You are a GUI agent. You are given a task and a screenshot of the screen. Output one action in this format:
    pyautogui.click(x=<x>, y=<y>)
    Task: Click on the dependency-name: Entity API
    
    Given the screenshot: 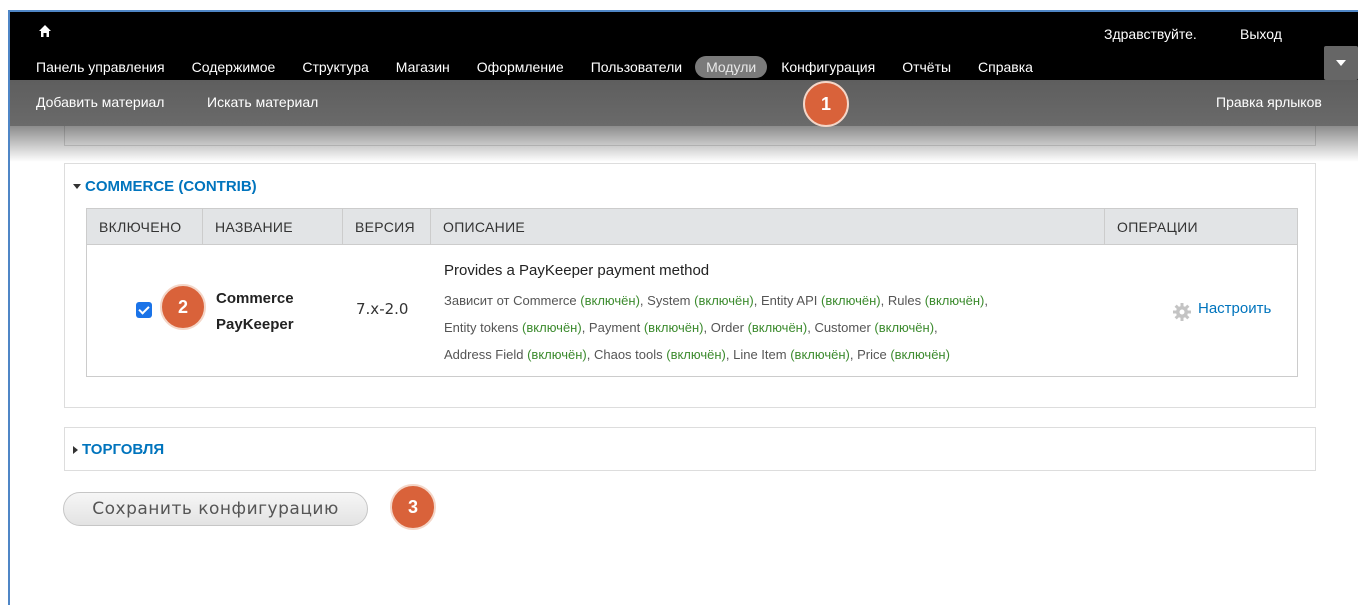 What is the action you would take?
    pyautogui.click(x=791, y=300)
    